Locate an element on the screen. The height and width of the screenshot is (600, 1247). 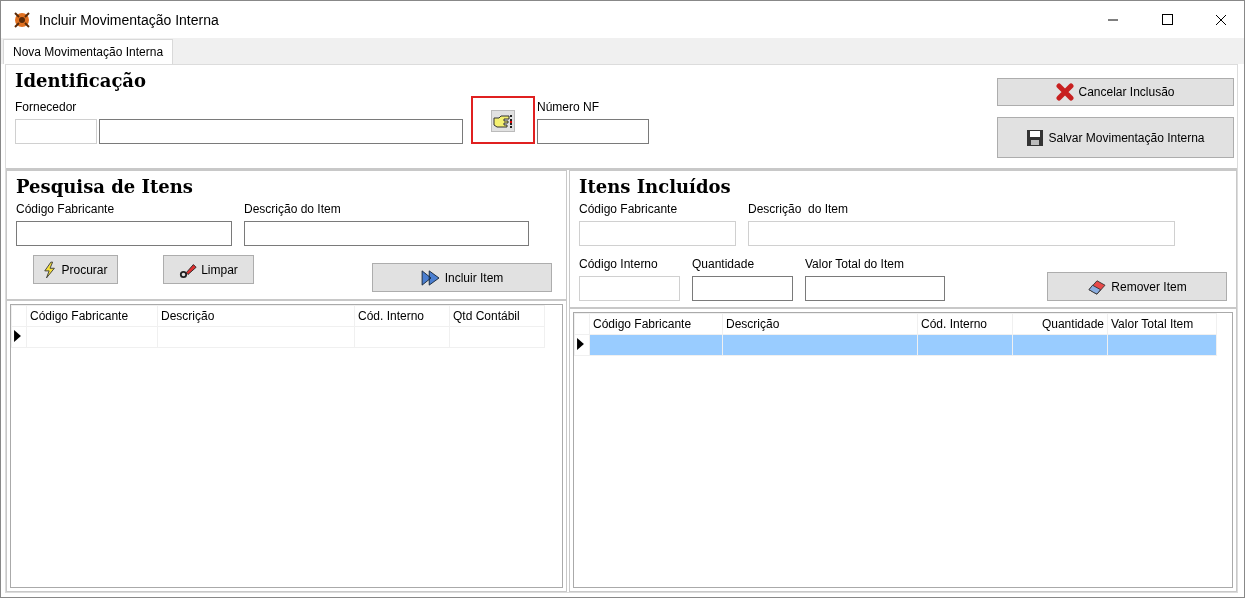
field-label: Código Interno is located at coordinates (619, 264).